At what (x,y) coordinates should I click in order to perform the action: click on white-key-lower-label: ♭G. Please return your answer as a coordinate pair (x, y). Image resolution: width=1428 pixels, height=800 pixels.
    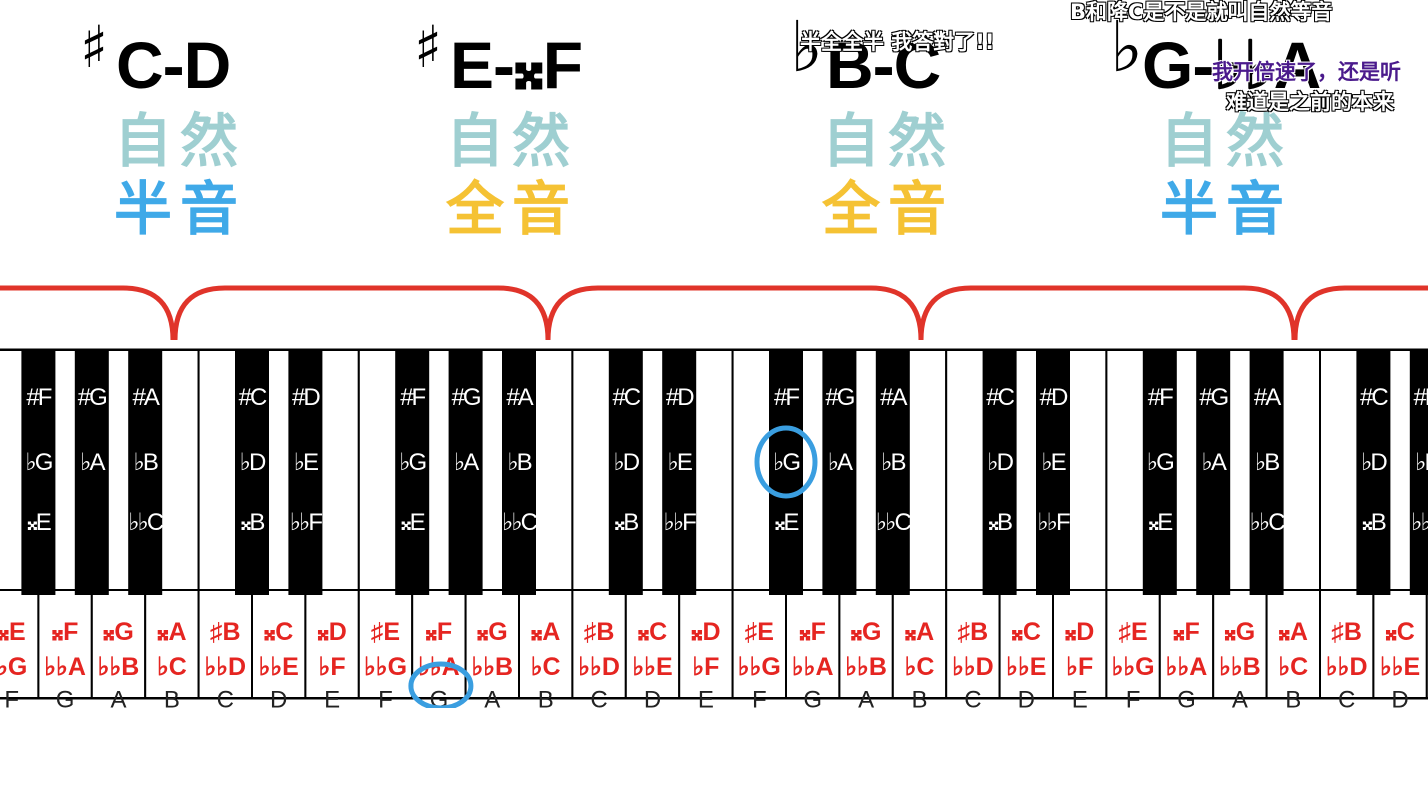
    Looking at the image, I should click on (13, 667).